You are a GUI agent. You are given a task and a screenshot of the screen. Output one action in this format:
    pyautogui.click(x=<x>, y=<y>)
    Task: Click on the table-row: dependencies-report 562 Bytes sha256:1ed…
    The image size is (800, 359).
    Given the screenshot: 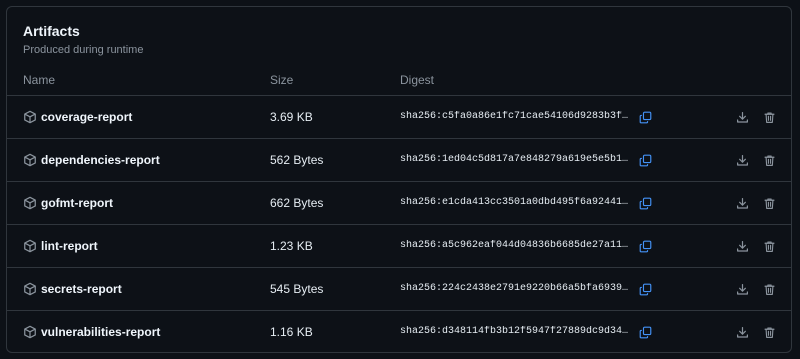 What is the action you would take?
    pyautogui.click(x=399, y=160)
    